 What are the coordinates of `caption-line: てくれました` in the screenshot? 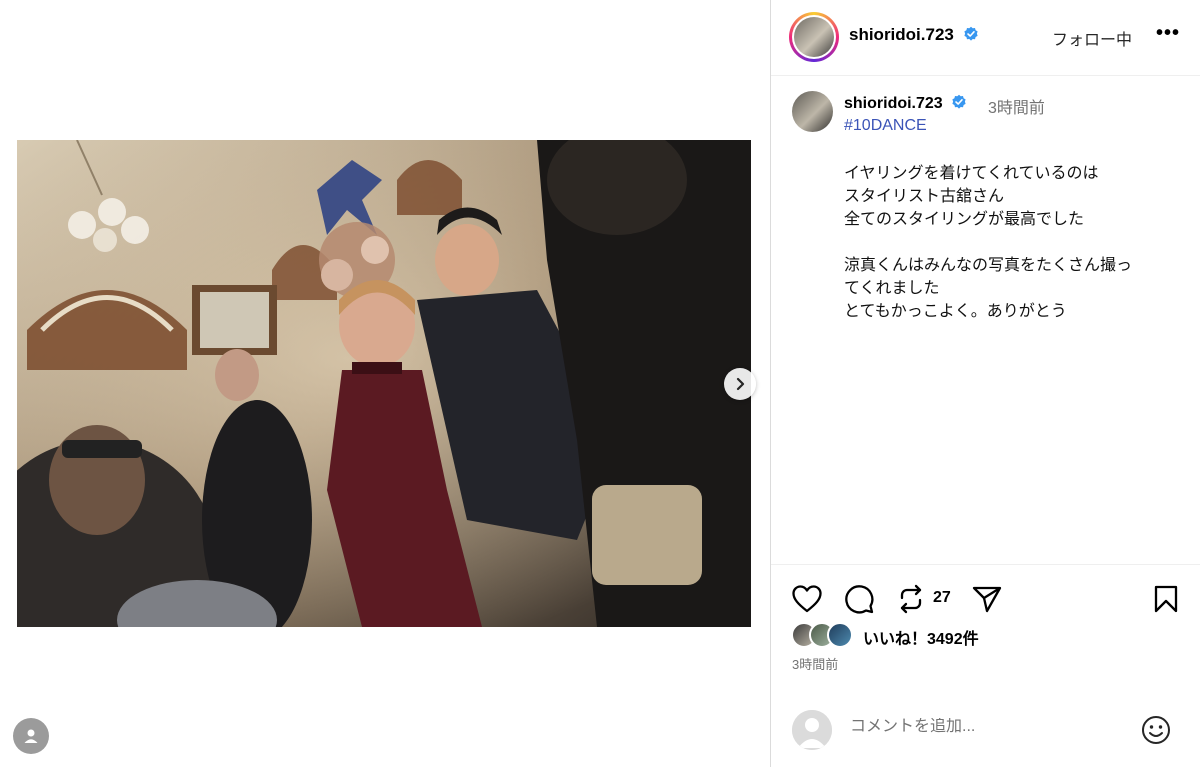 It's located at (892, 288).